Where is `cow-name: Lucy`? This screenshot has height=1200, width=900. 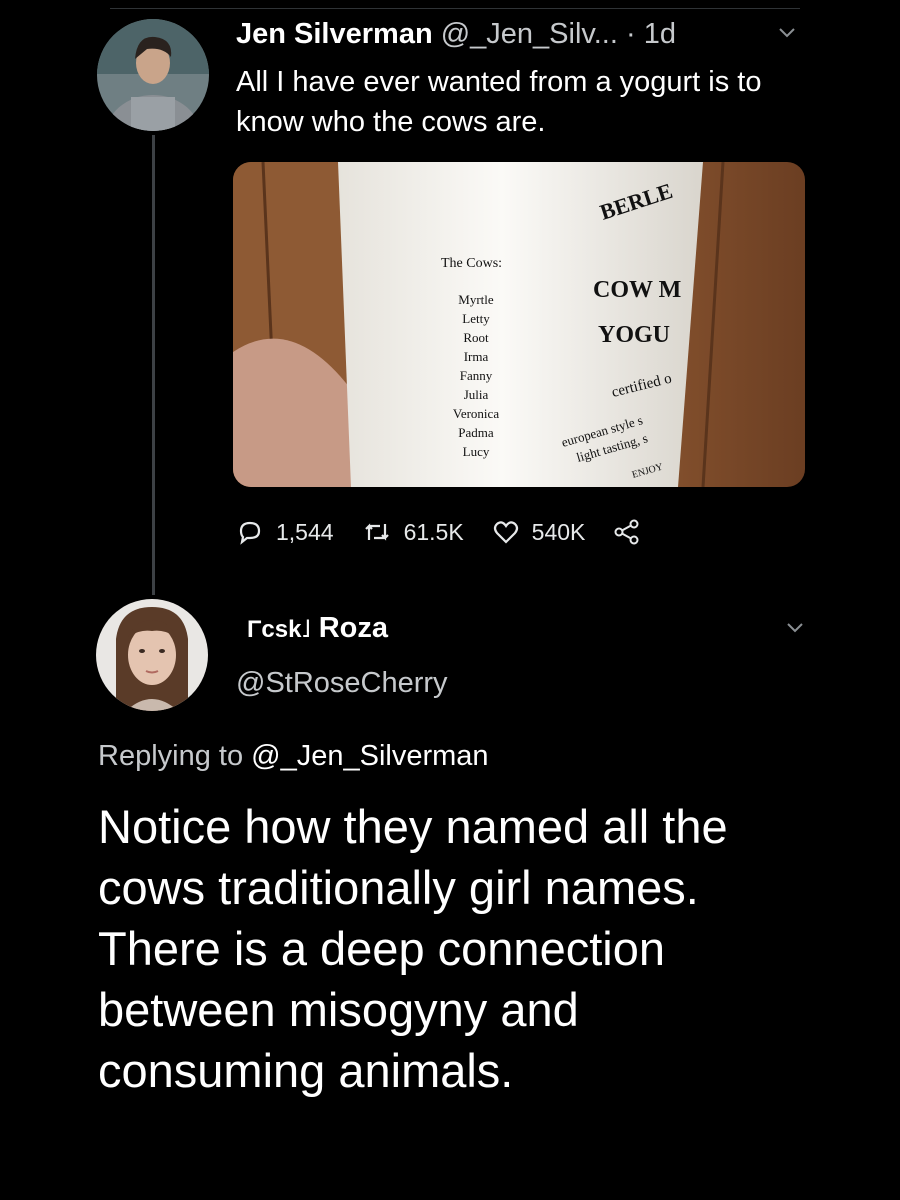
cow-name: Lucy is located at coordinates (476, 451).